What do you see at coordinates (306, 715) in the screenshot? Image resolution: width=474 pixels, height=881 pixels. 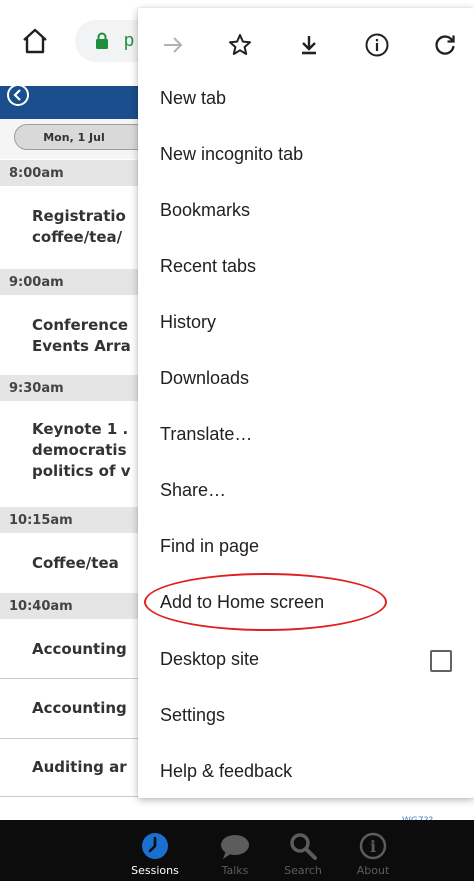 I see `menu-item-settings: Settings` at bounding box center [306, 715].